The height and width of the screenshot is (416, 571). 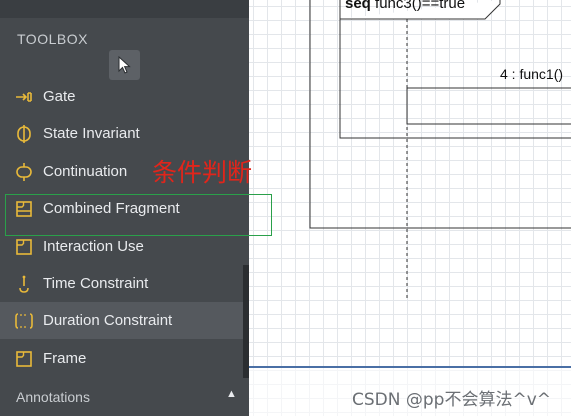 I want to click on highlight-box, so click(x=138, y=215).